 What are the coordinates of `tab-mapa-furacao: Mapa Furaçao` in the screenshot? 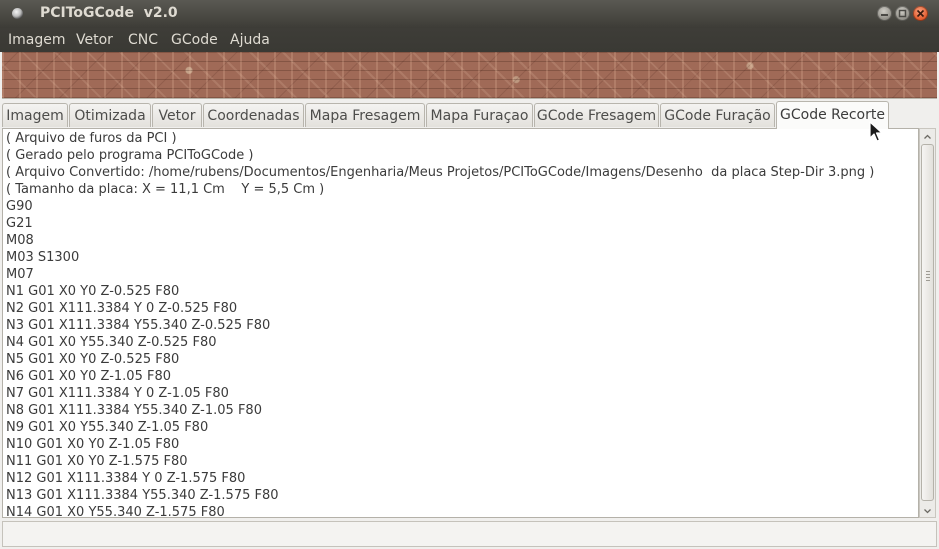 It's located at (479, 115).